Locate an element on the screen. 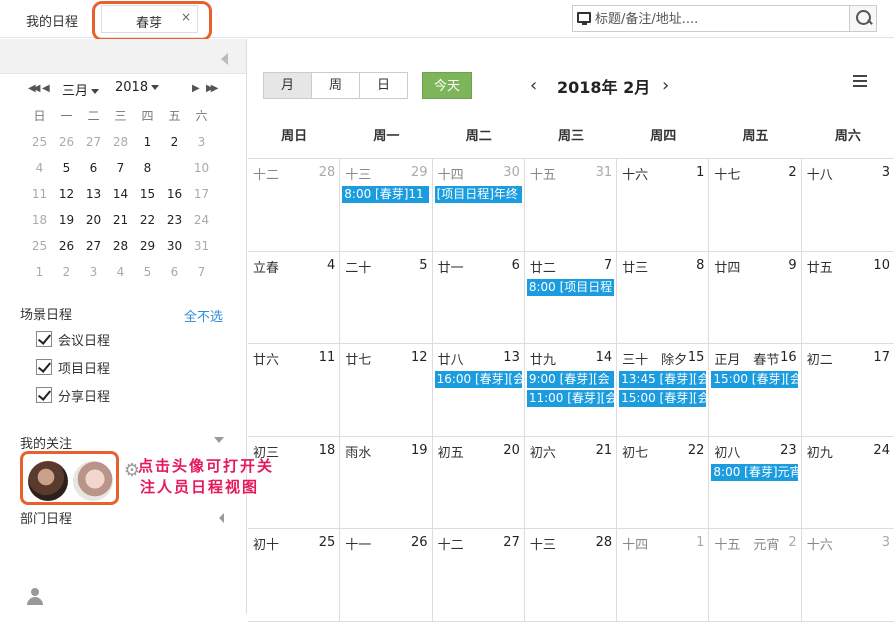 This screenshot has width=894, height=622. calendar-day-cell: 雨水 19 is located at coordinates (386, 482).